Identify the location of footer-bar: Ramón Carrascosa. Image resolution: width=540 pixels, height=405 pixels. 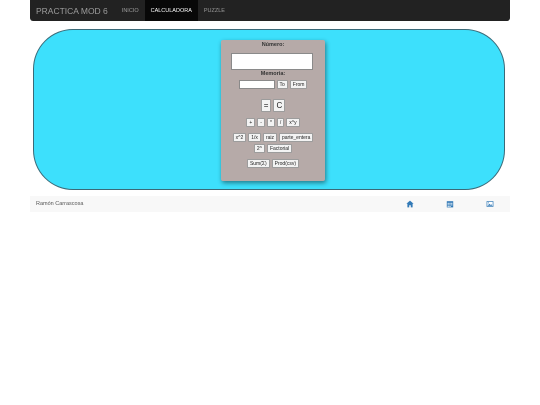
(270, 204).